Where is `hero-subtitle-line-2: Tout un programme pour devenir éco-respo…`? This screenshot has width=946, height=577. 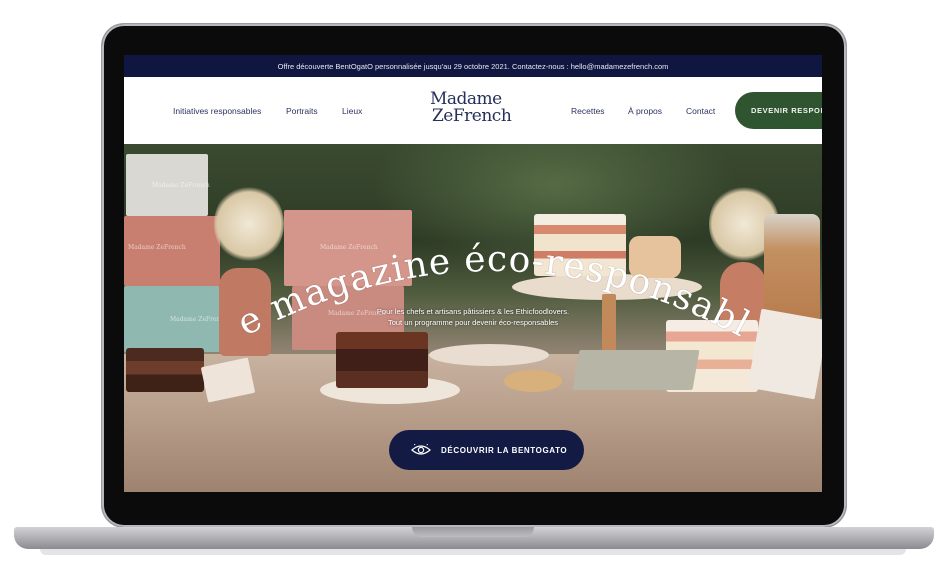 hero-subtitle-line-2: Tout un programme pour devenir éco-respo… is located at coordinates (473, 322).